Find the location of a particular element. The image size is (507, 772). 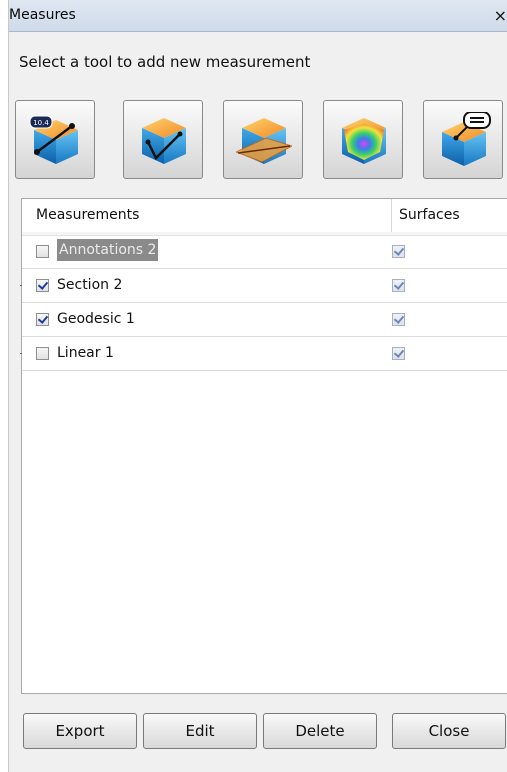

linear-measure-icon: 10.4 is located at coordinates (53, 139).